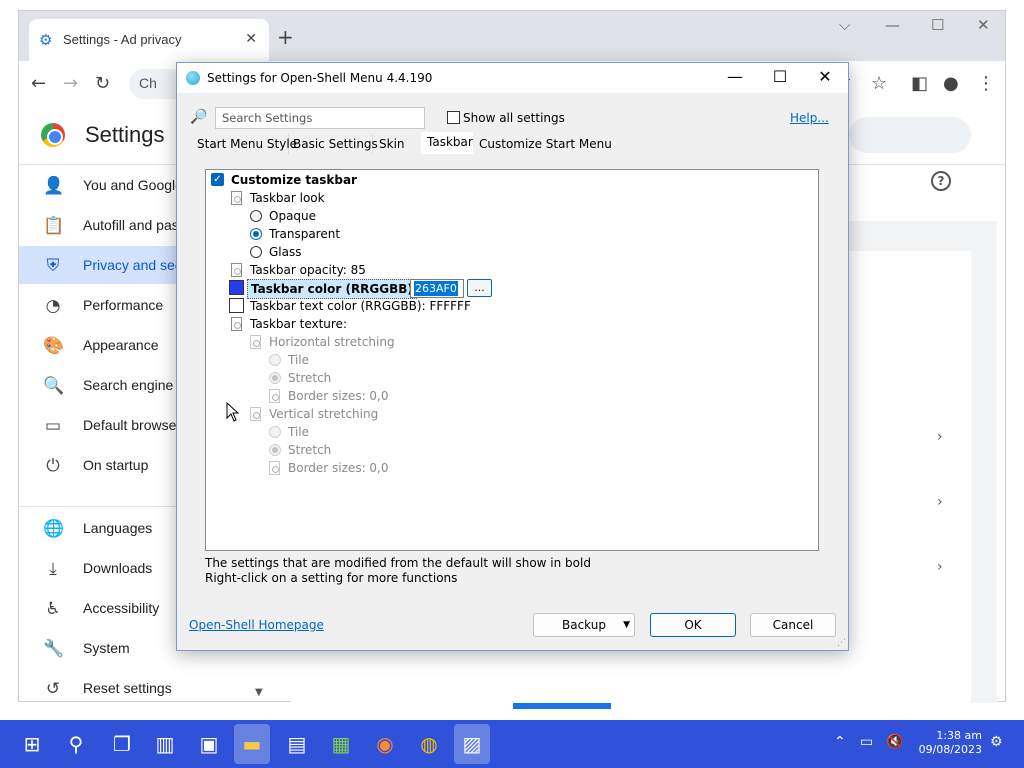 The image size is (1024, 768). Describe the element at coordinates (118, 528) in the screenshot. I see `sidebar-item-label: Languages` at that location.